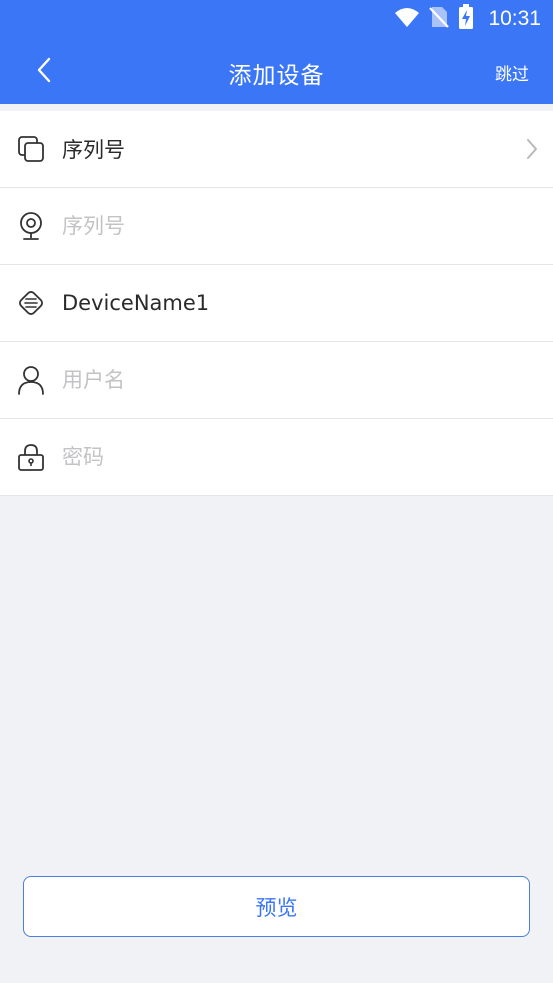 Image resolution: width=553 pixels, height=983 pixels. What do you see at coordinates (282, 457) in the screenshot?
I see `password-input` at bounding box center [282, 457].